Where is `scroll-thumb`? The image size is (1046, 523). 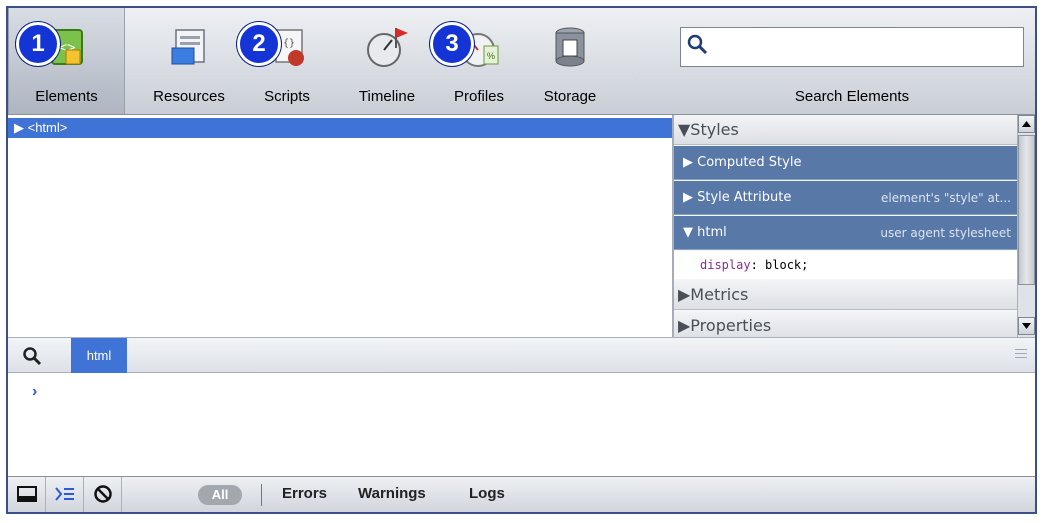 scroll-thumb is located at coordinates (1026, 210).